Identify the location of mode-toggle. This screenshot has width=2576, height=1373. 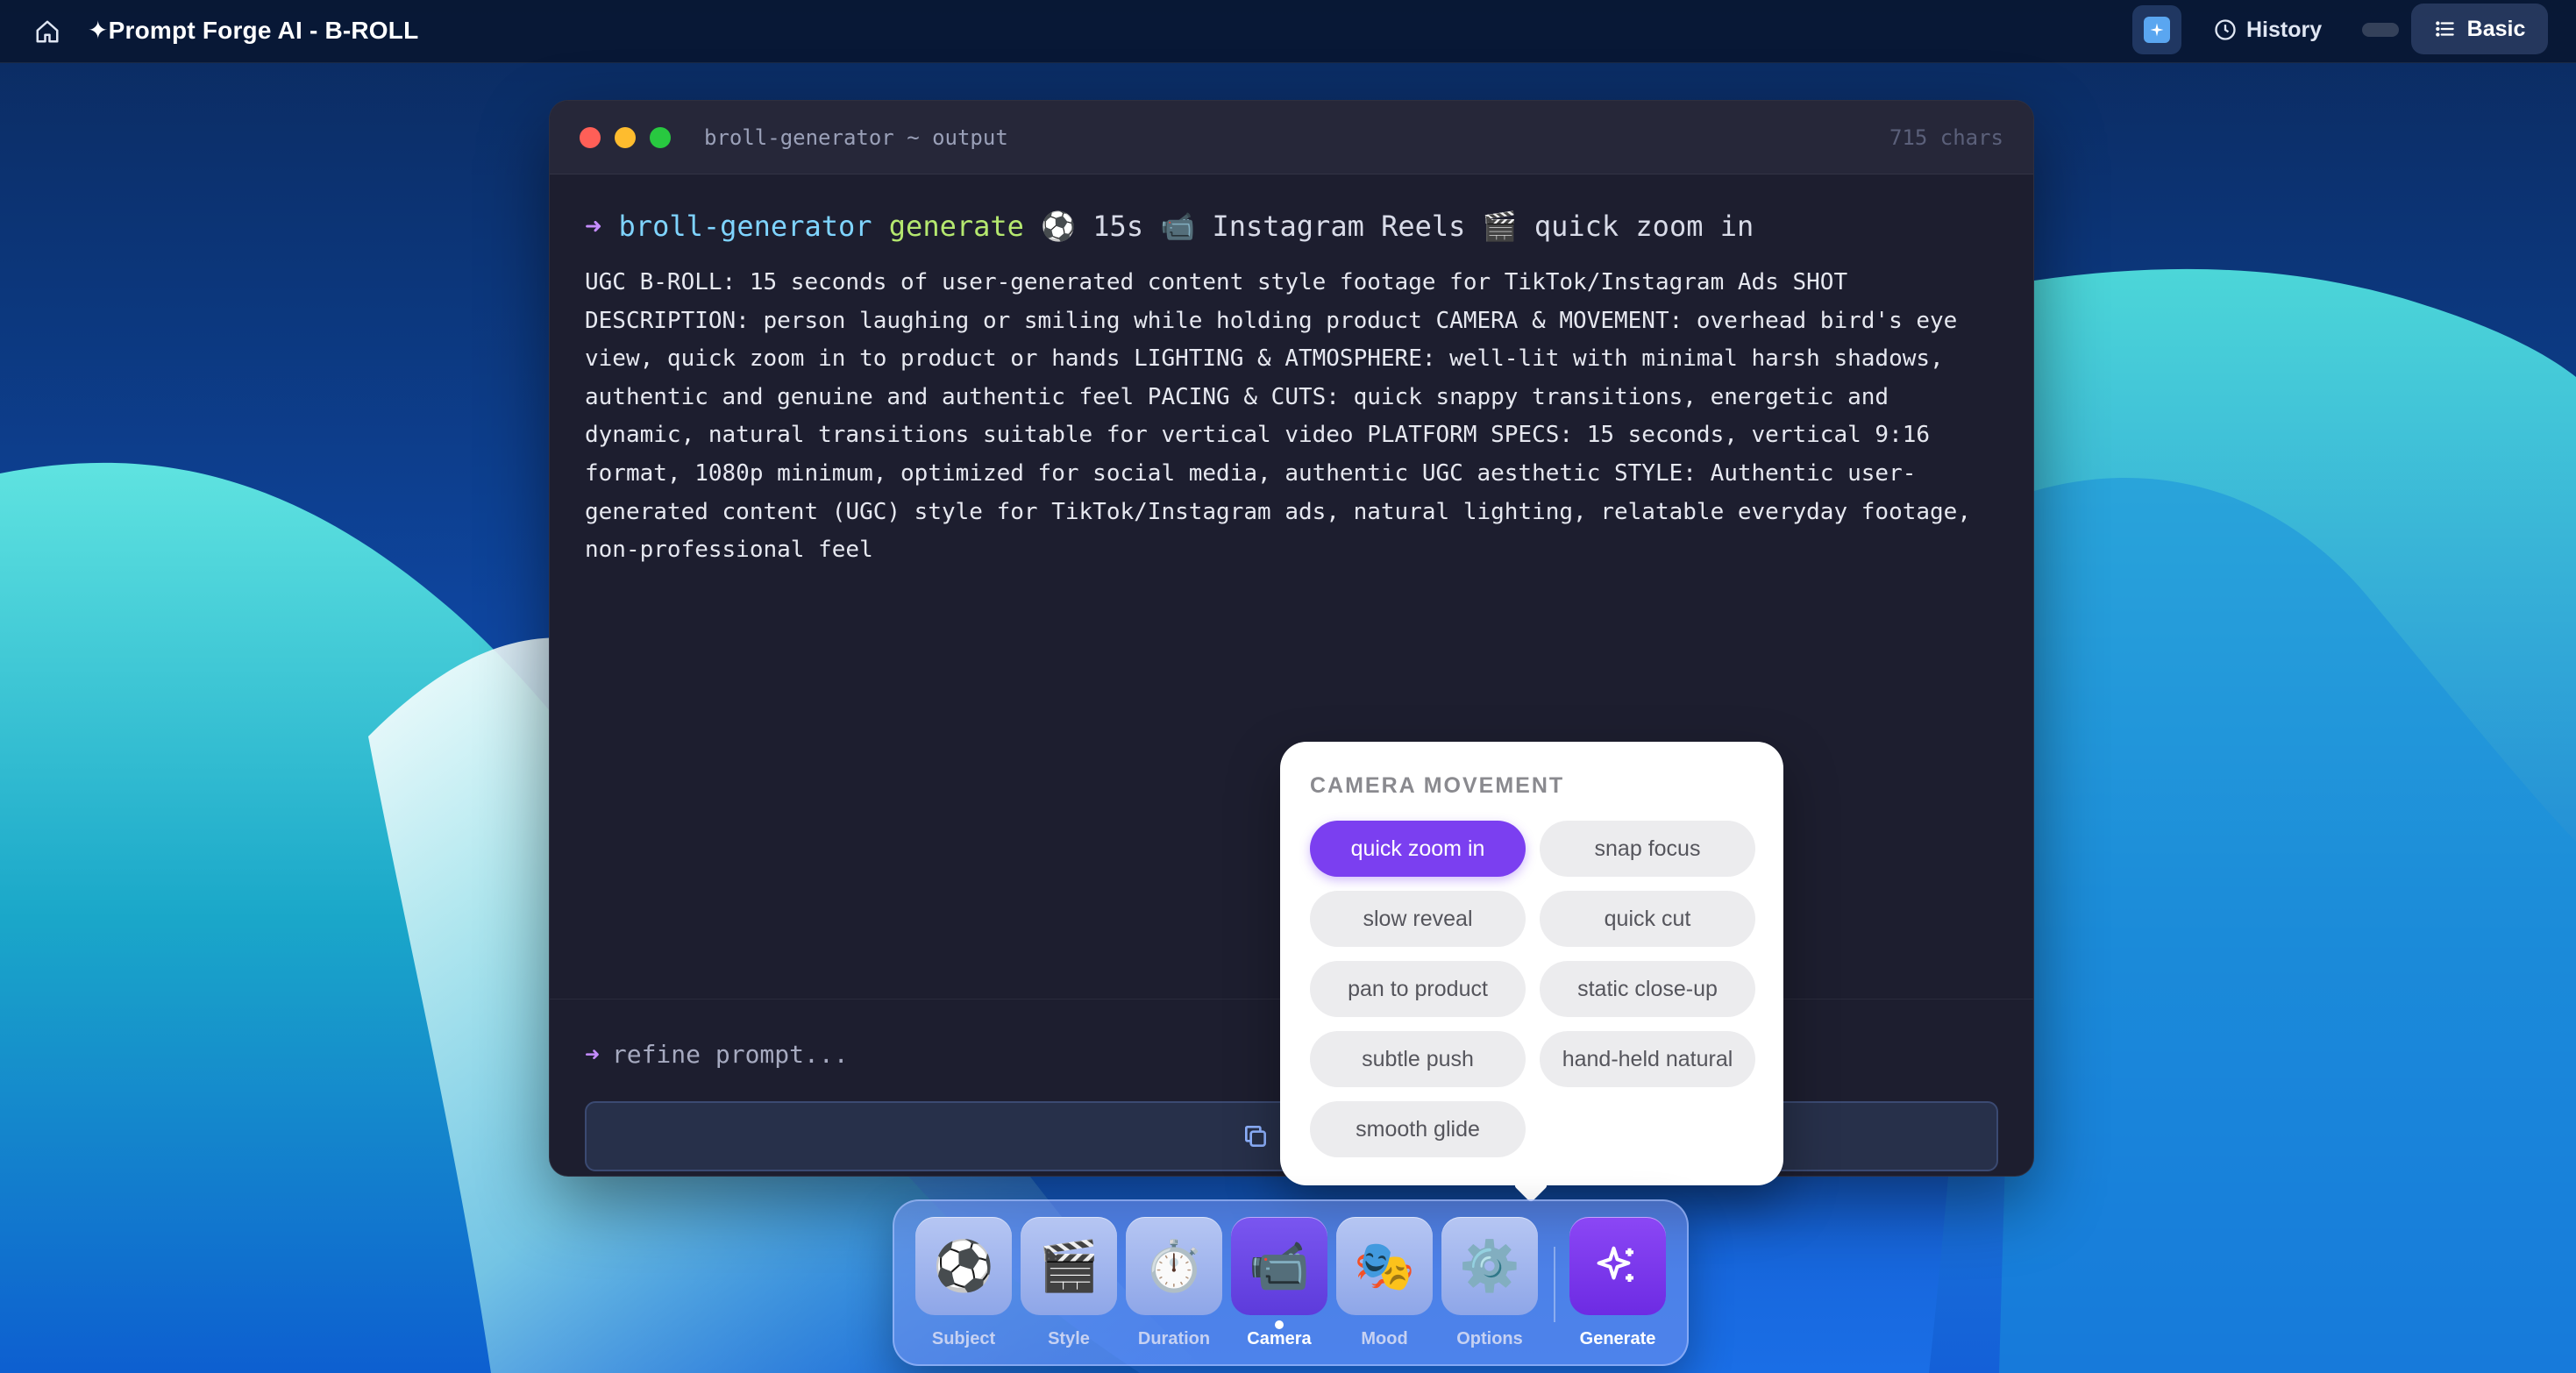
(2380, 30).